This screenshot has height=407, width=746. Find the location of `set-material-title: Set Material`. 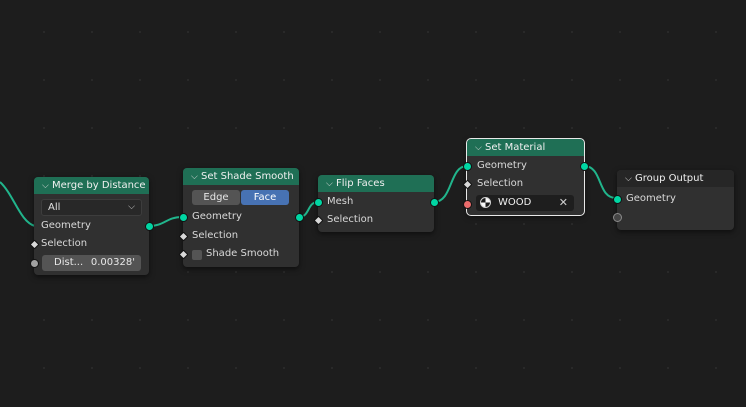

set-material-title: Set Material is located at coordinates (515, 147).